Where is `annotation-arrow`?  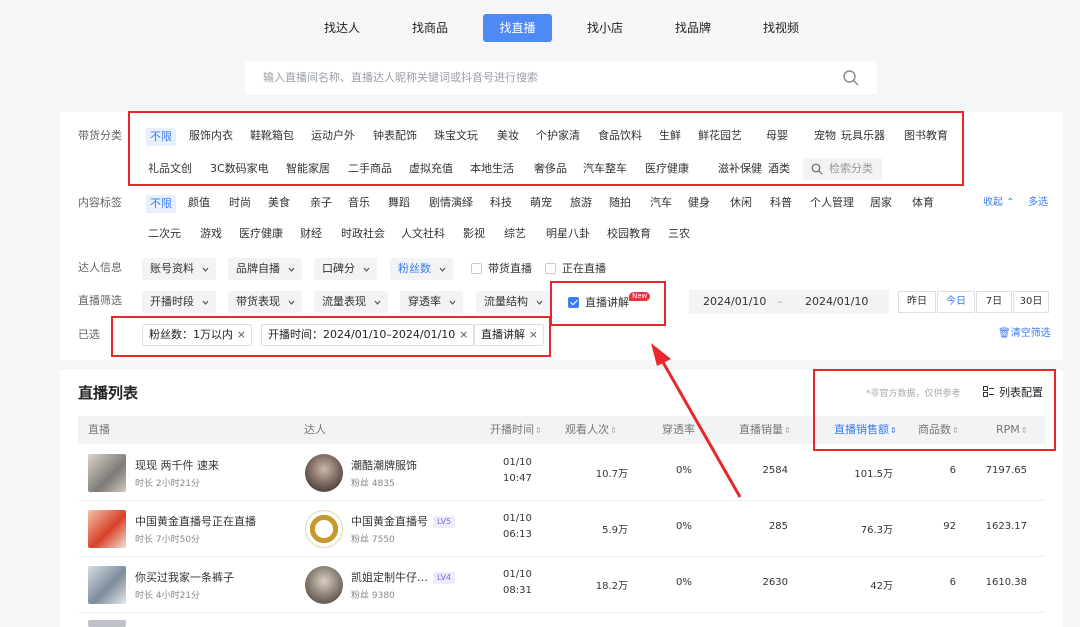 annotation-arrow is located at coordinates (696, 420).